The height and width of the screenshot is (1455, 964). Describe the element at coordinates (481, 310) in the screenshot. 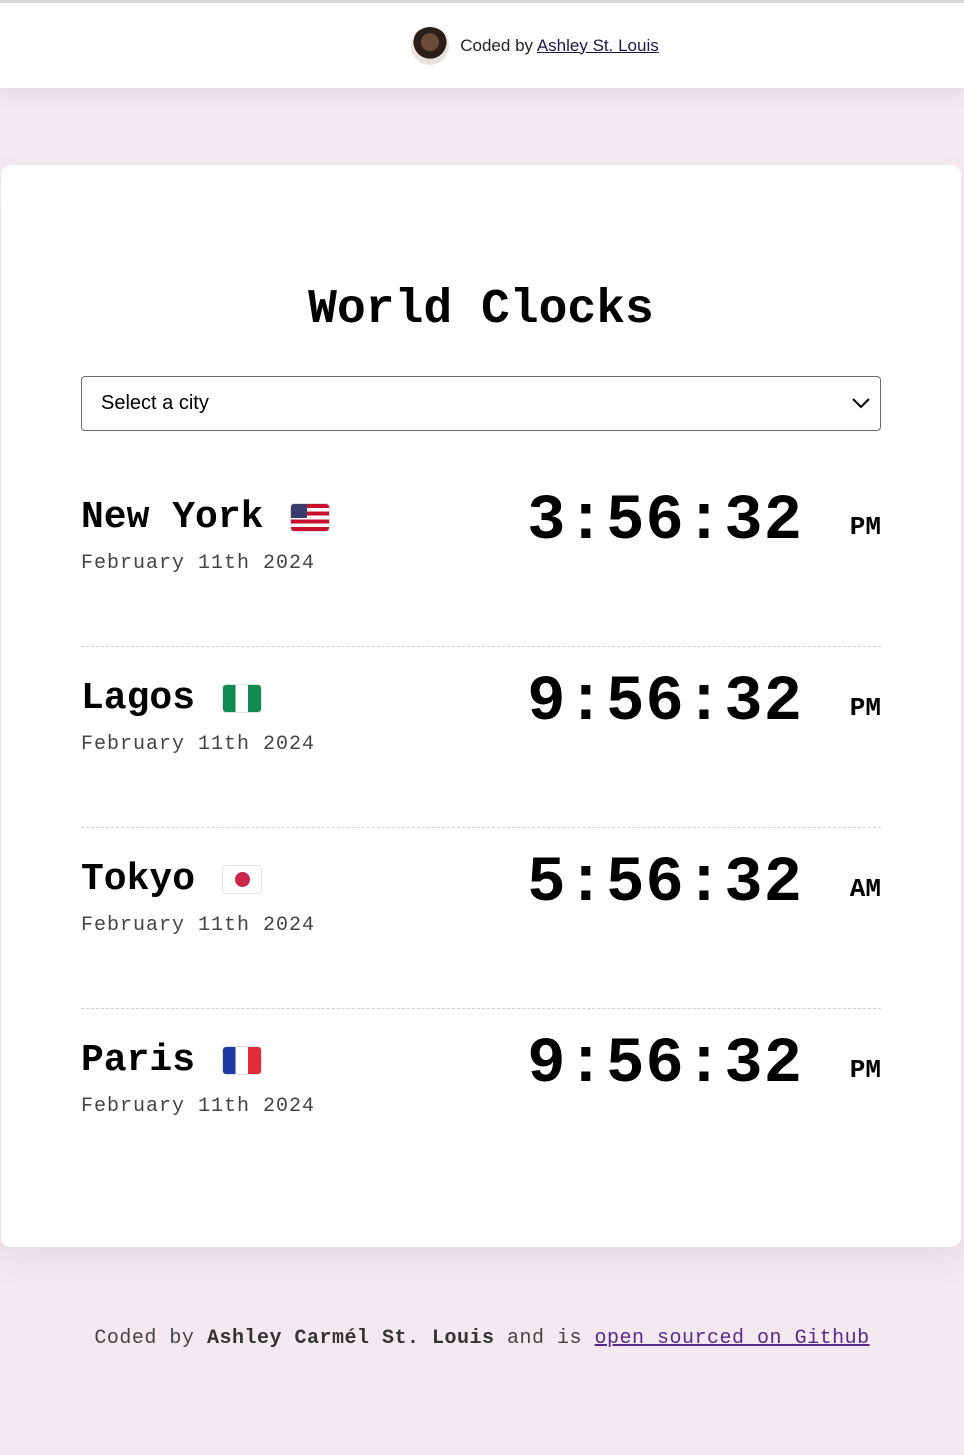

I see `page-title: World Clocks` at that location.